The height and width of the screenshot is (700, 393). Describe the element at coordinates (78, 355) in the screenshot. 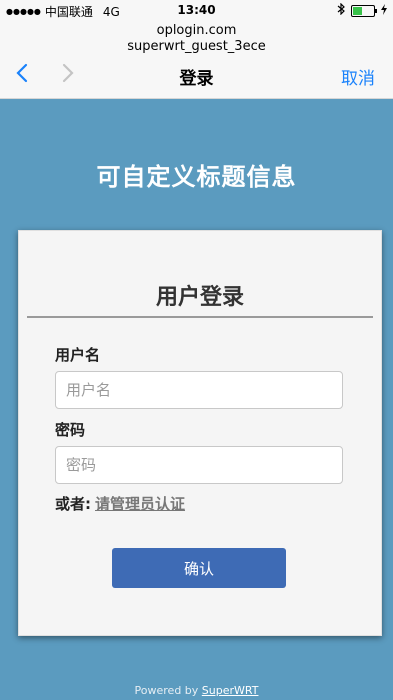

I see `username-label: 用户名` at that location.